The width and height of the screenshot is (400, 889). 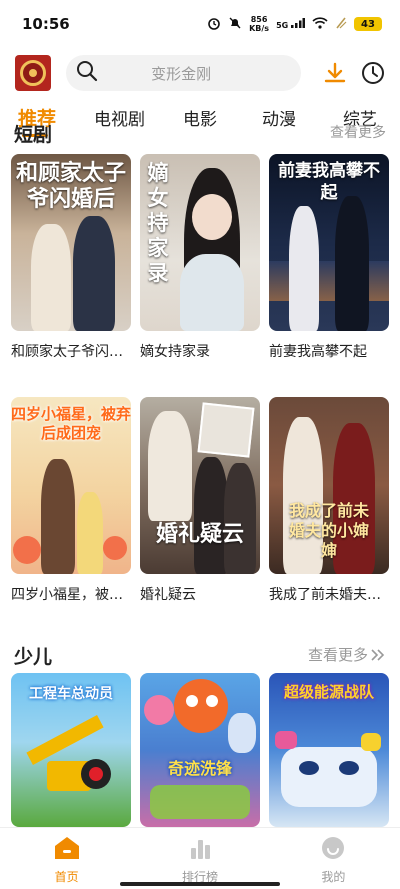 I want to click on search-icon, so click(x=87, y=73).